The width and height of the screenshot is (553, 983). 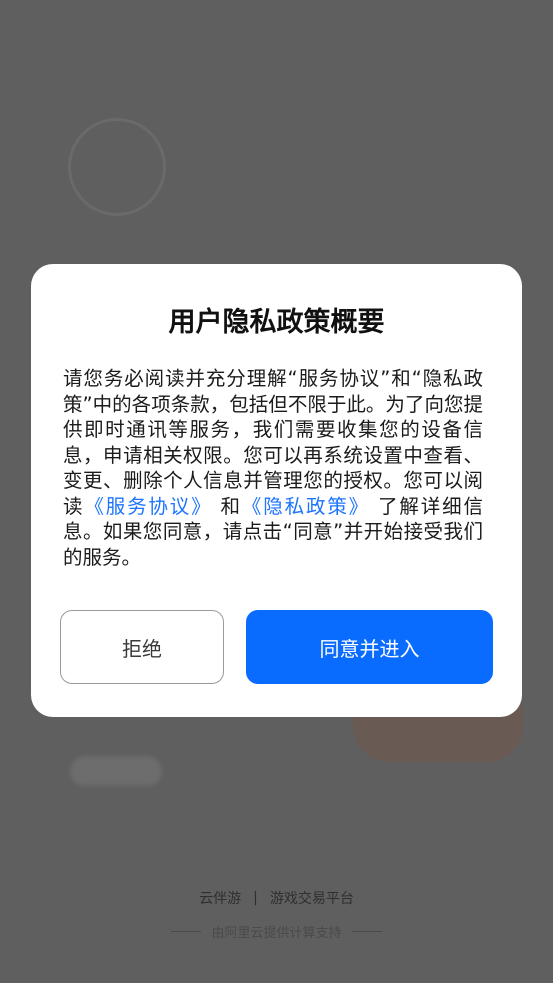 I want to click on reject-button: 拒绝, so click(x=142, y=647).